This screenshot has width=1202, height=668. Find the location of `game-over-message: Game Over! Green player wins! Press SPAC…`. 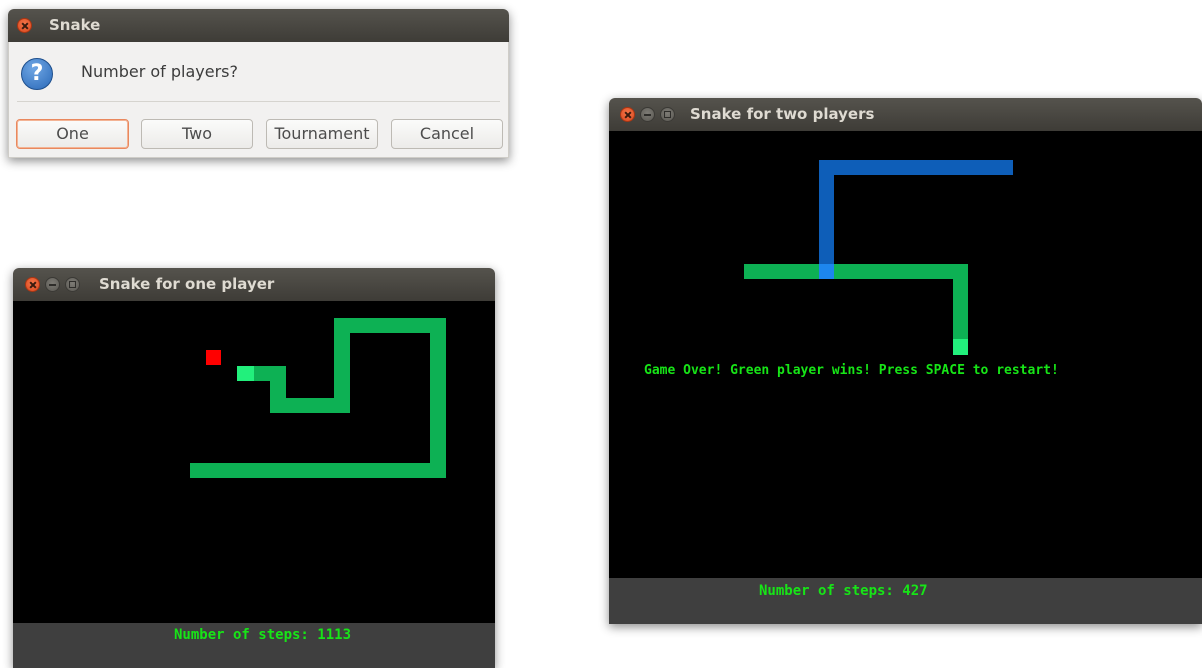

game-over-message: Game Over! Green player wins! Press SPAC… is located at coordinates (851, 370).